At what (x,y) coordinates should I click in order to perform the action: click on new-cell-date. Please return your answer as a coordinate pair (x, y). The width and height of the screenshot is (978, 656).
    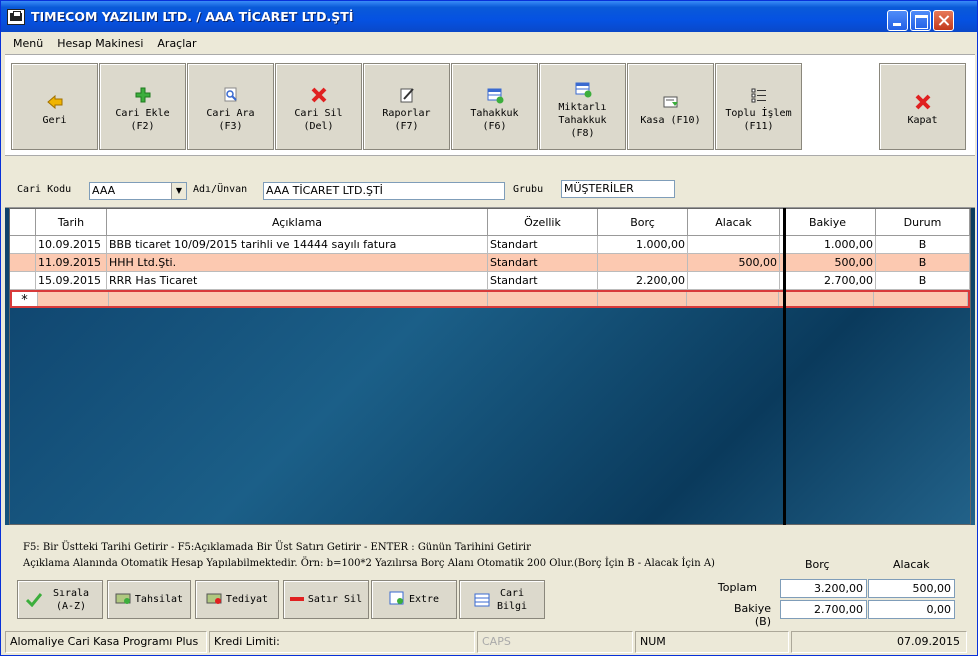
    Looking at the image, I should click on (73, 299).